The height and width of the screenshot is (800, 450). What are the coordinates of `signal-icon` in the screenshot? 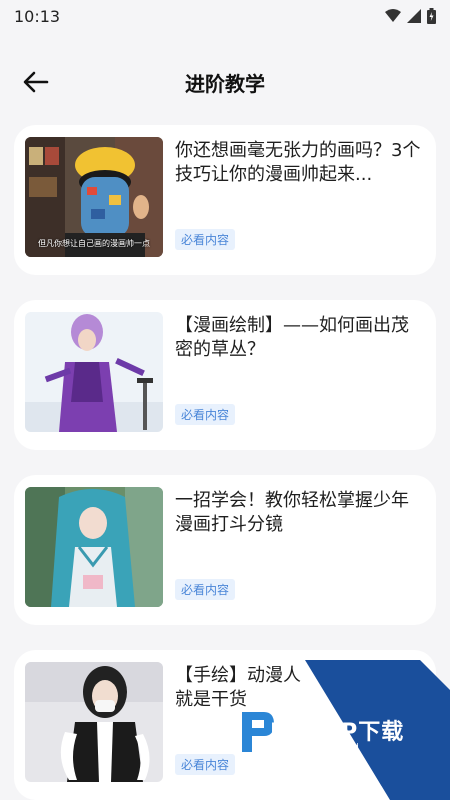 It's located at (414, 16).